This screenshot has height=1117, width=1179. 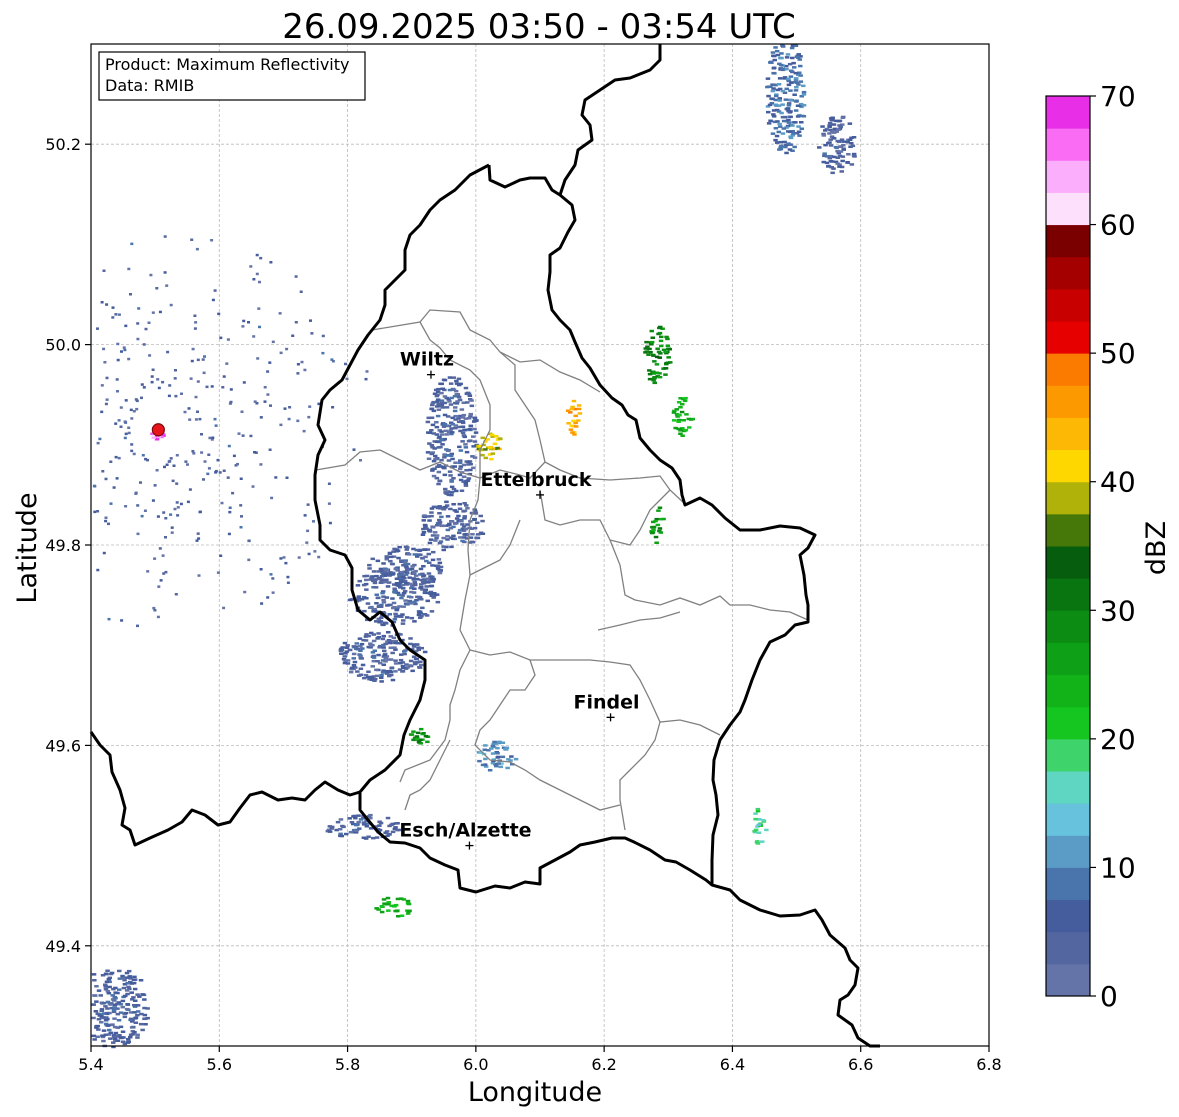 I want to click on y-axis-label: Latitude, so click(x=27, y=547).